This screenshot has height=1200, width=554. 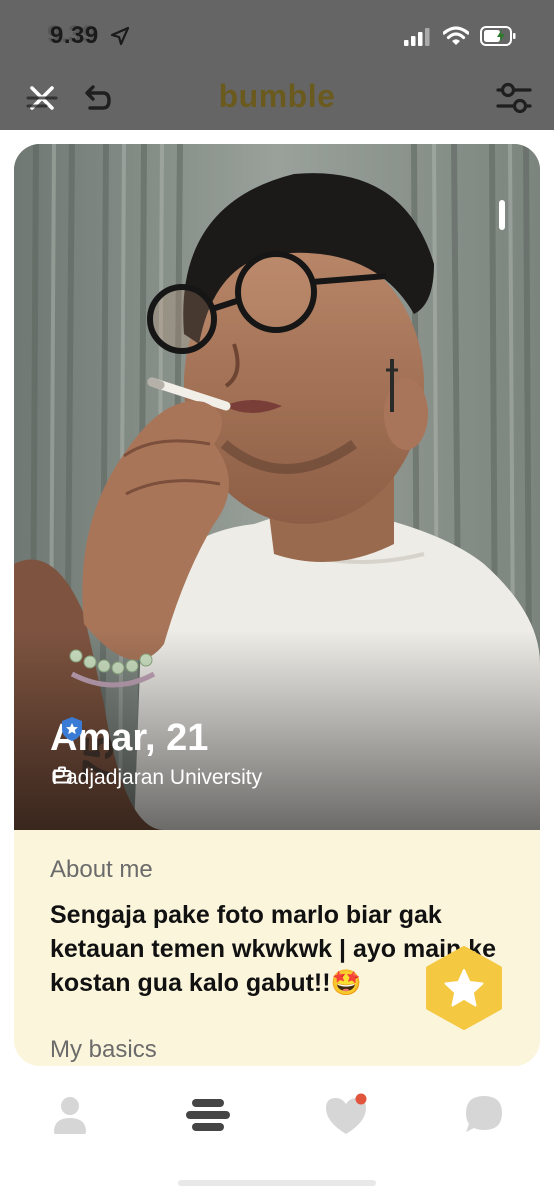 I want to click on wifi-icon, so click(x=456, y=35).